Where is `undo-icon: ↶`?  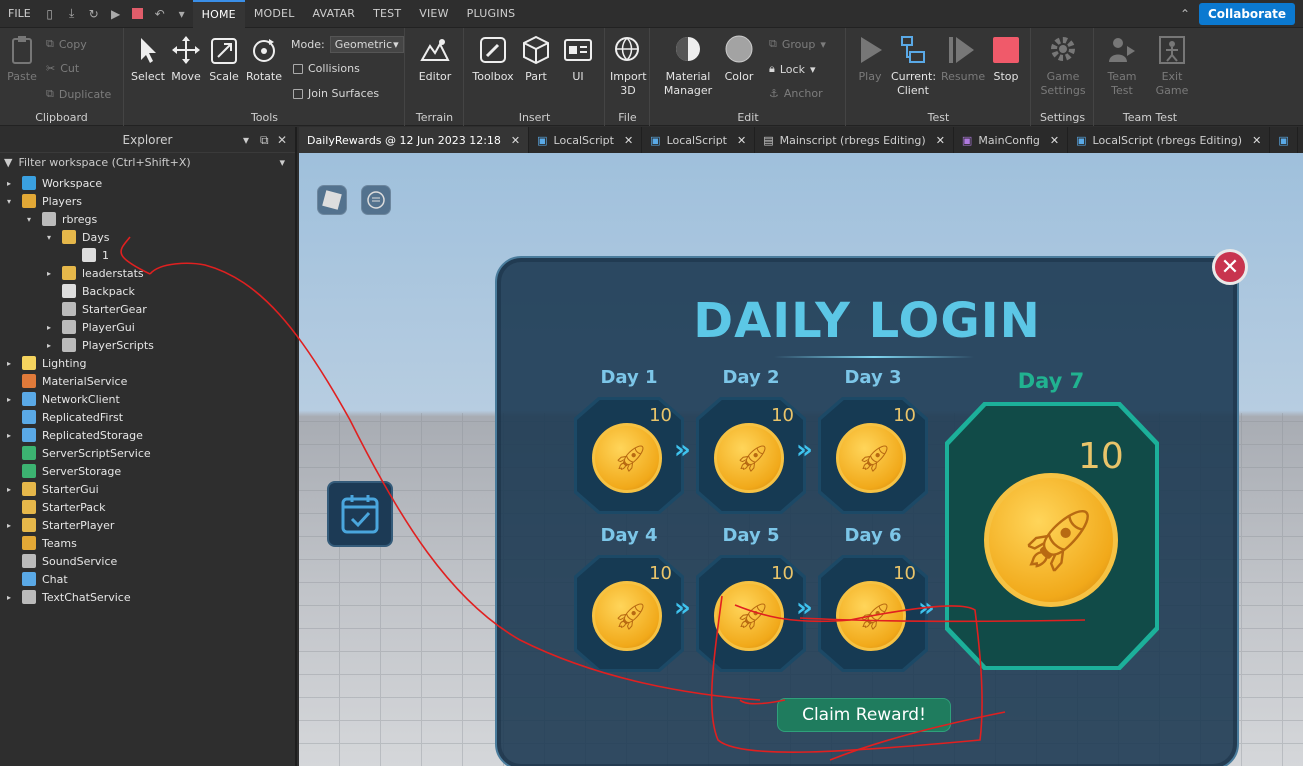 undo-icon: ↶ is located at coordinates (160, 14).